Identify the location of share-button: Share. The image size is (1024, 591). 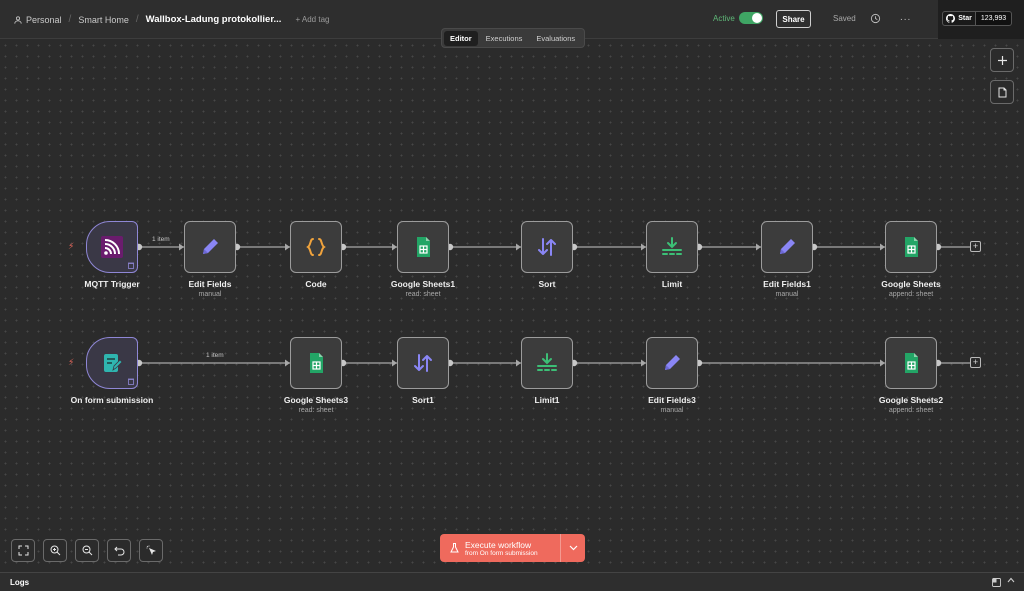
(793, 19).